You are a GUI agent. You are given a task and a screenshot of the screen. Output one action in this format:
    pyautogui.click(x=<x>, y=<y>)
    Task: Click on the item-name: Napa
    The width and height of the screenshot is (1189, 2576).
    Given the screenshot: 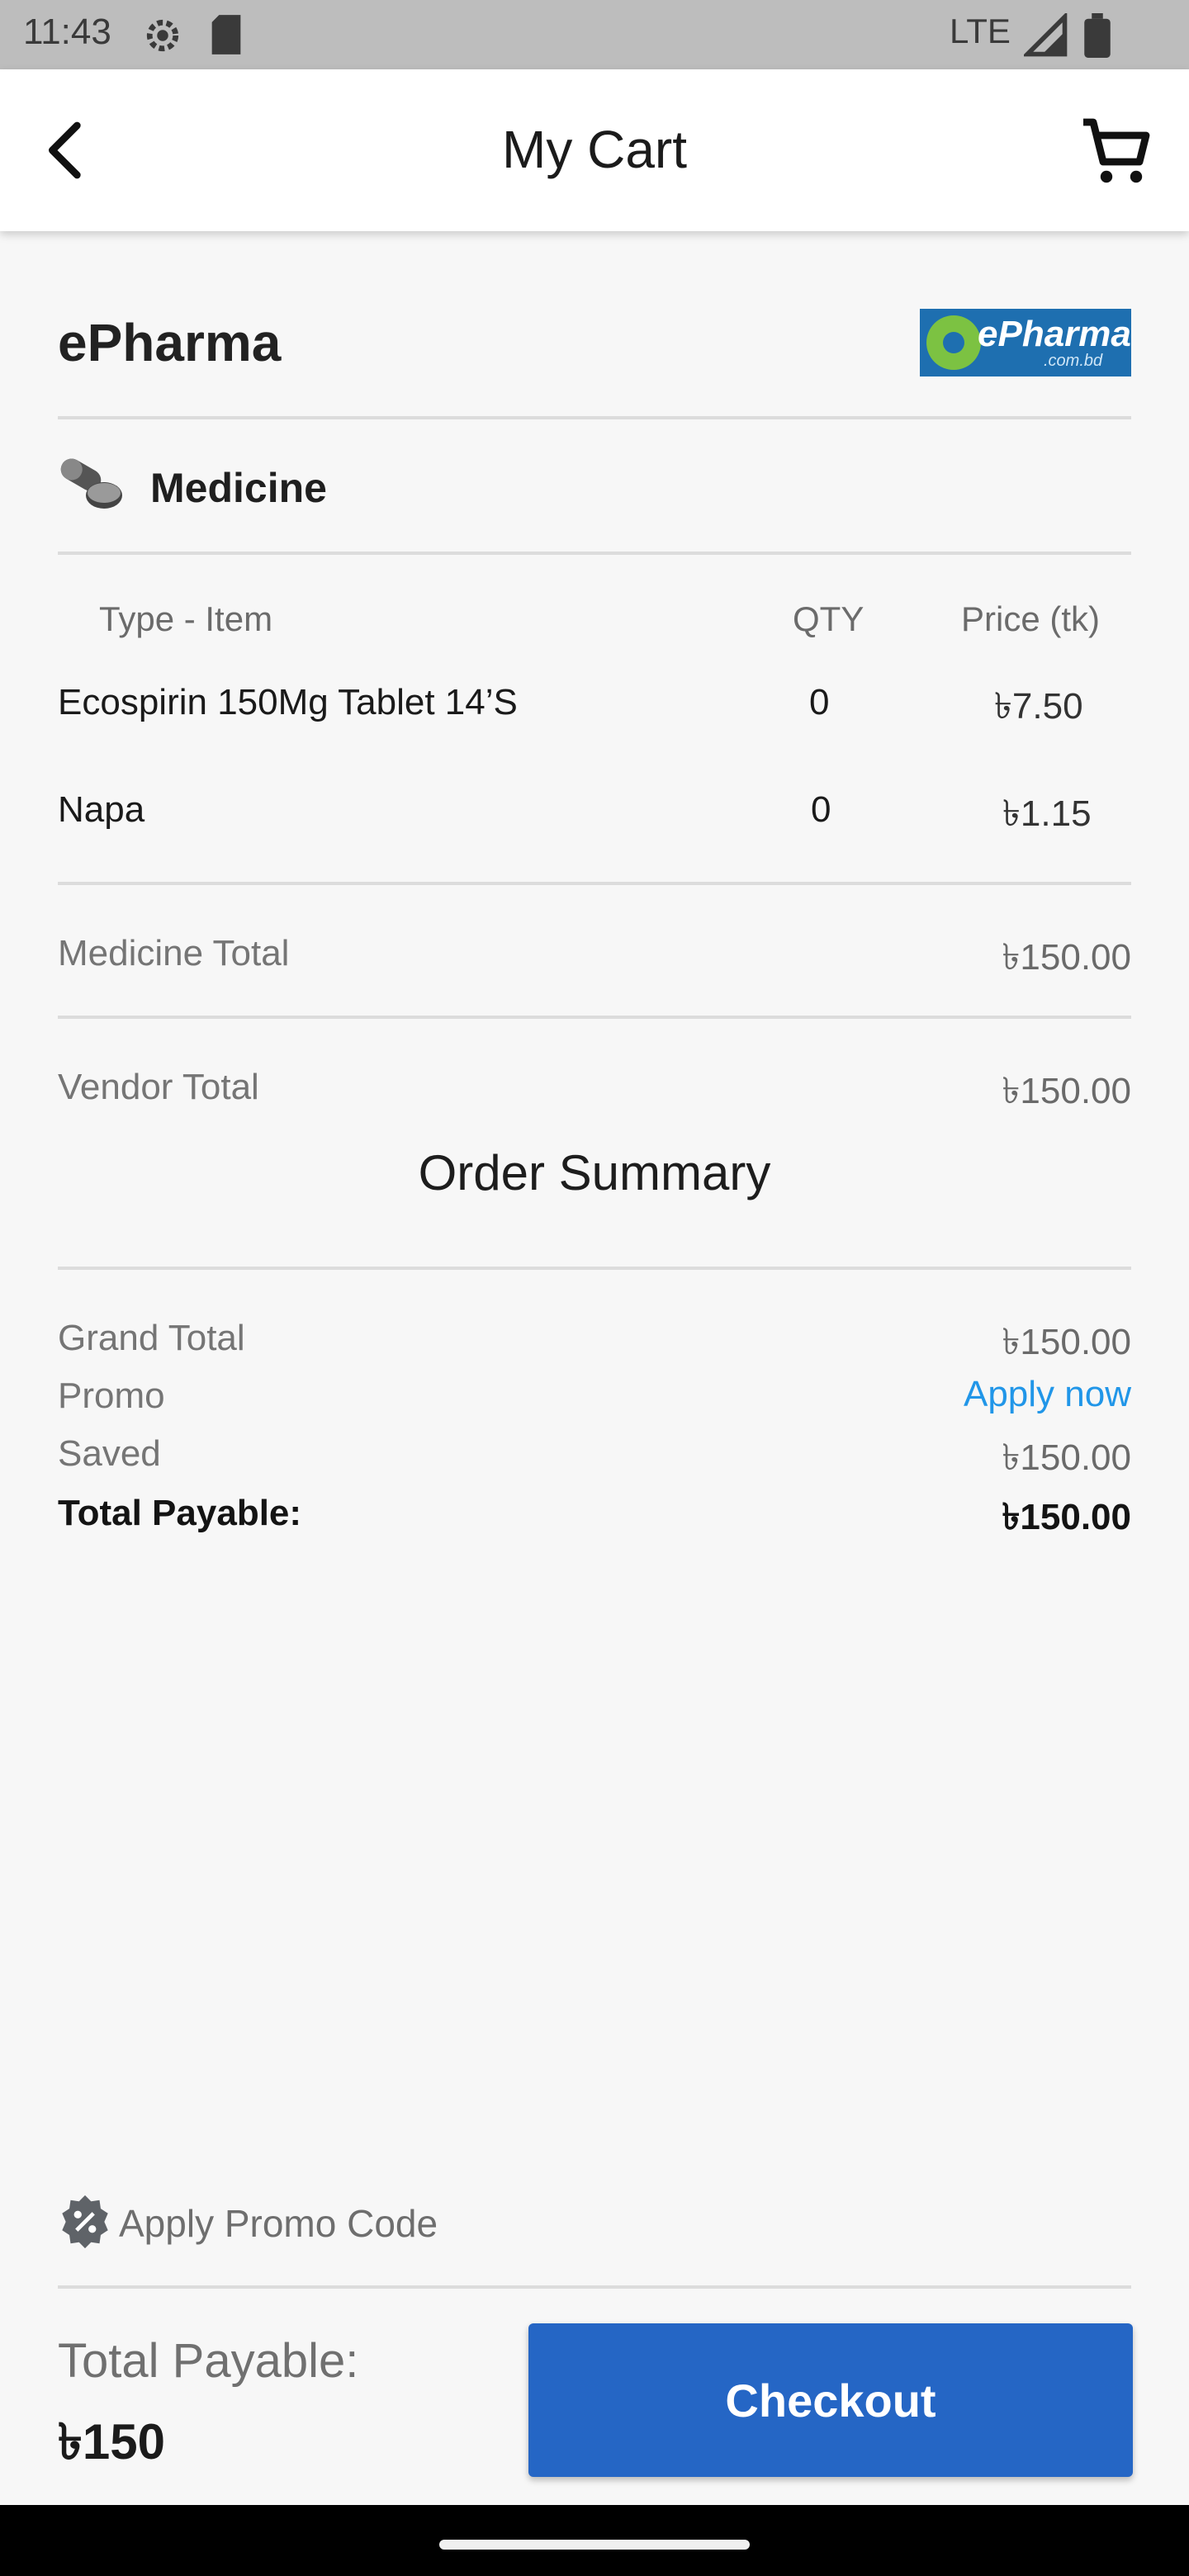 What is the action you would take?
    pyautogui.click(x=101, y=809)
    